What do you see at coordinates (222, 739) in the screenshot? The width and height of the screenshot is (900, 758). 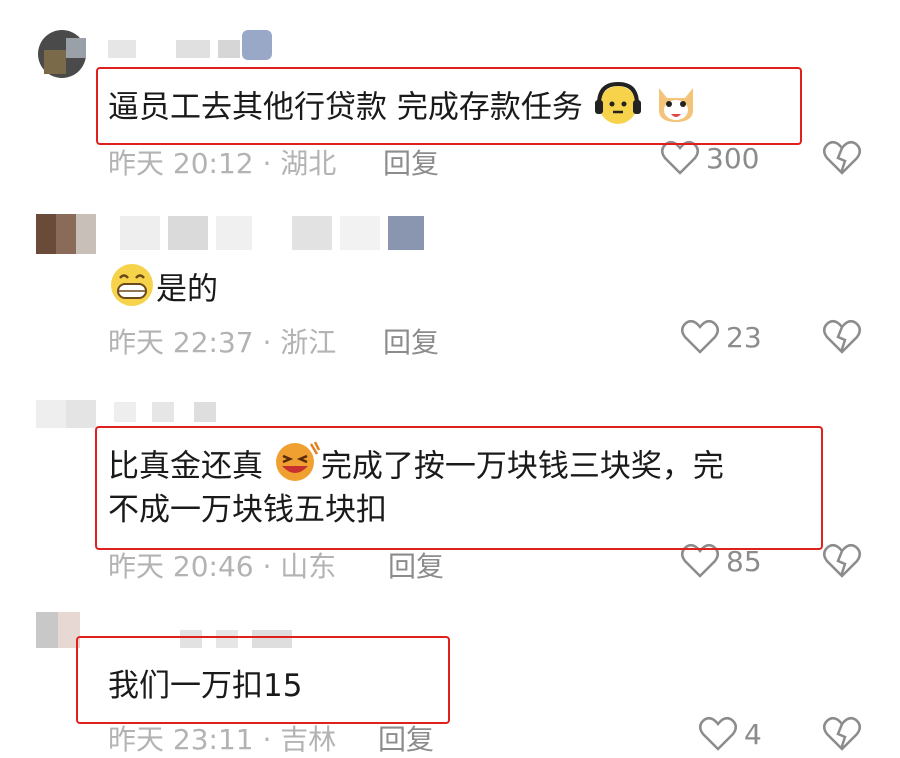 I see `comment-meta: 昨天 23:11 · 吉林` at bounding box center [222, 739].